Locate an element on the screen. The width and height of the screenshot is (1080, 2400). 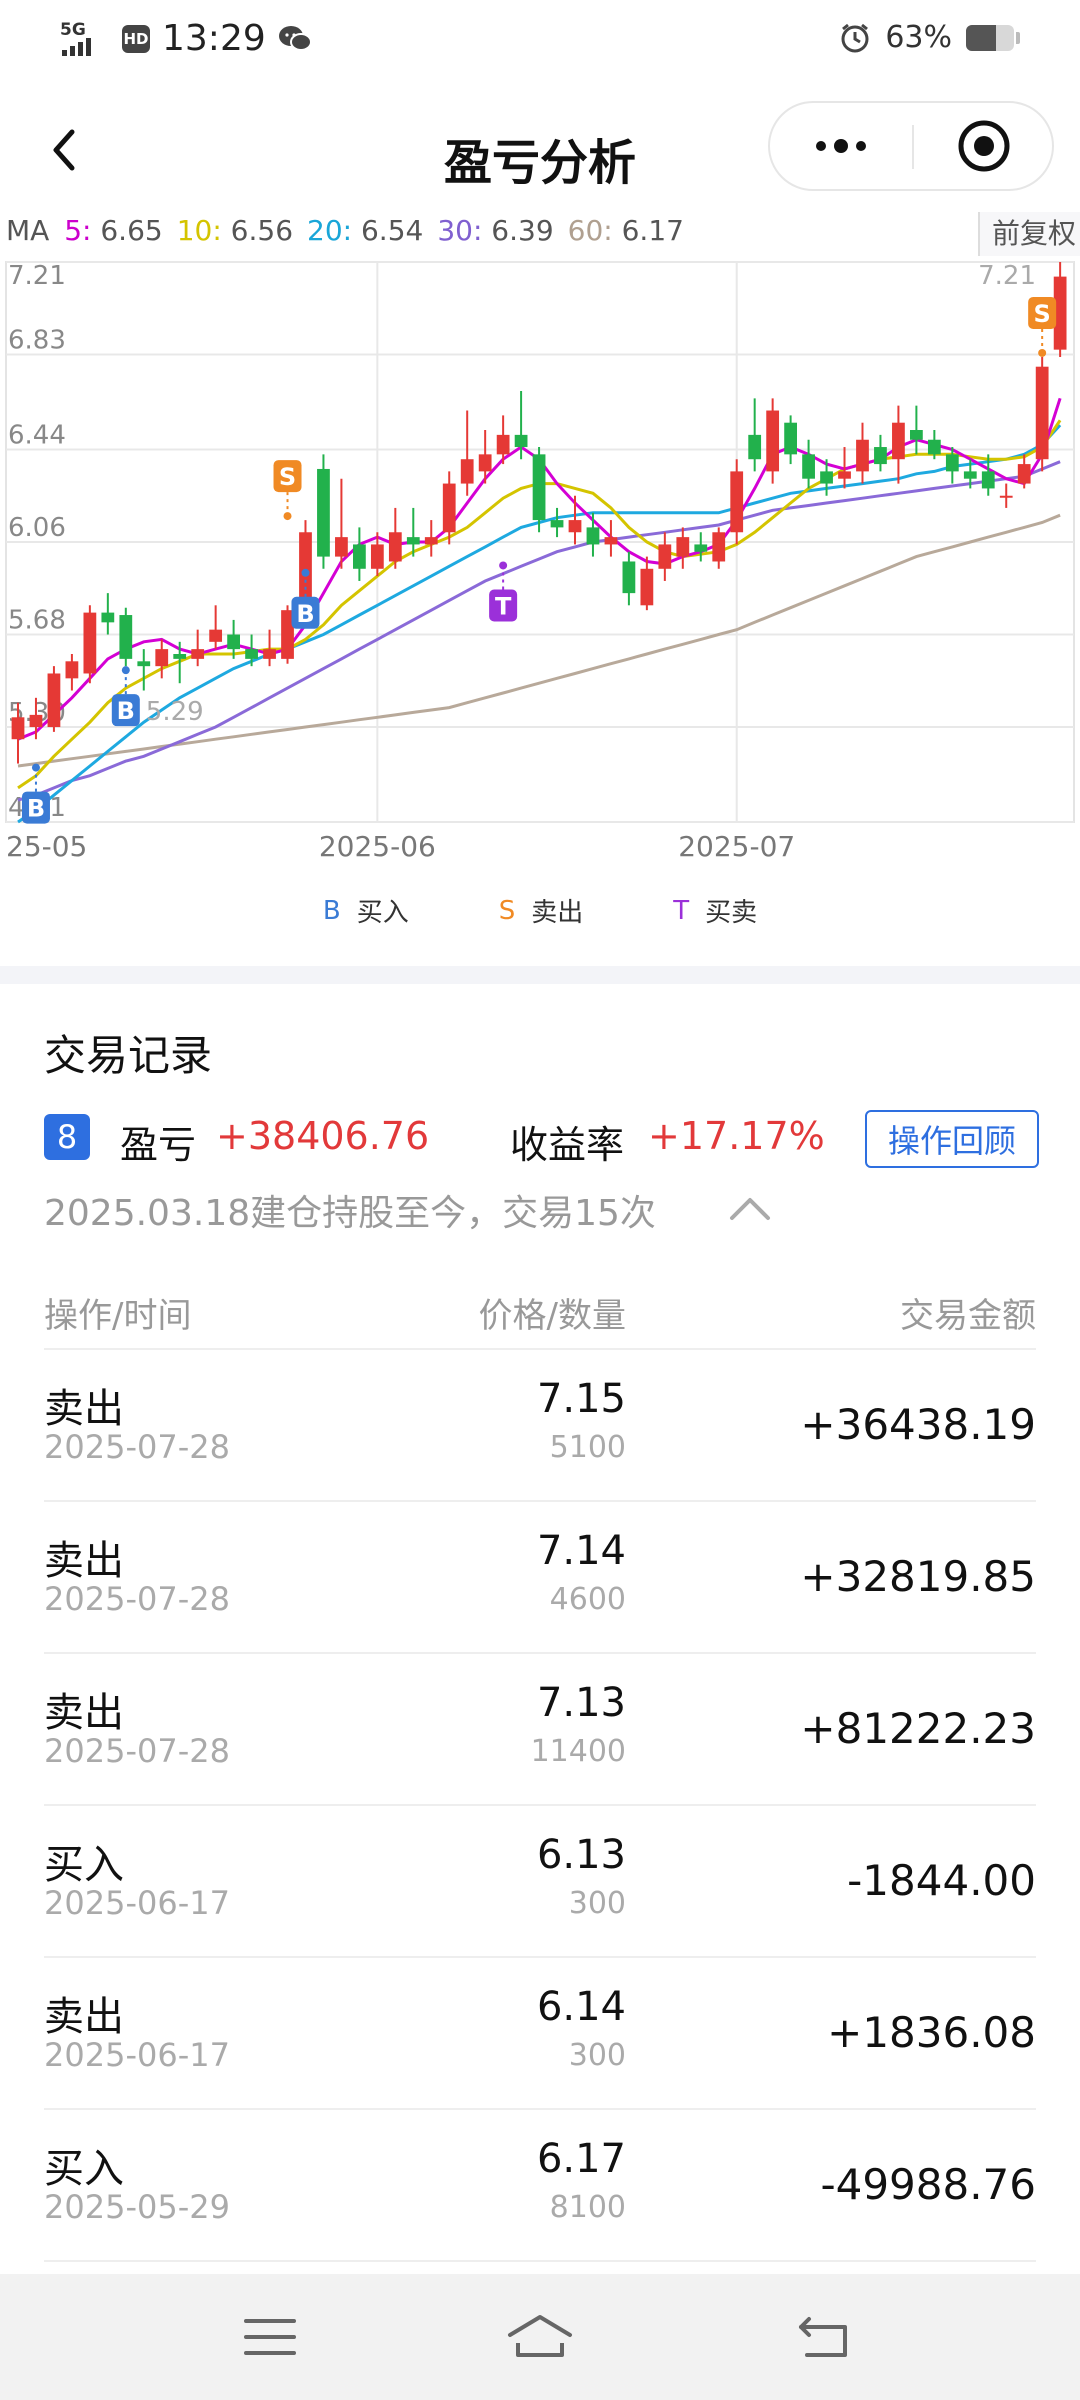
ma60-line is located at coordinates (539, 640).